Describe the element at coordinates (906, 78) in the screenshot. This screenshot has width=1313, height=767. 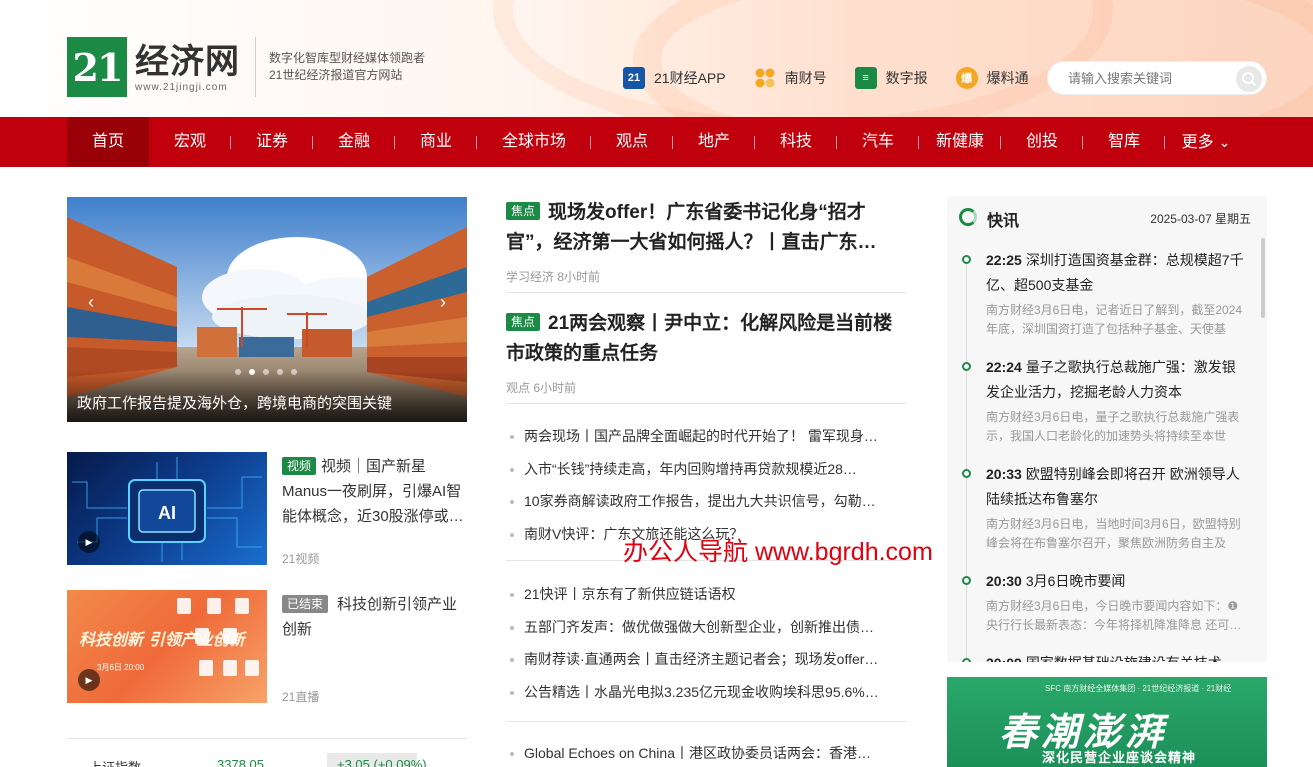
I see `tool-label: 数字报` at that location.